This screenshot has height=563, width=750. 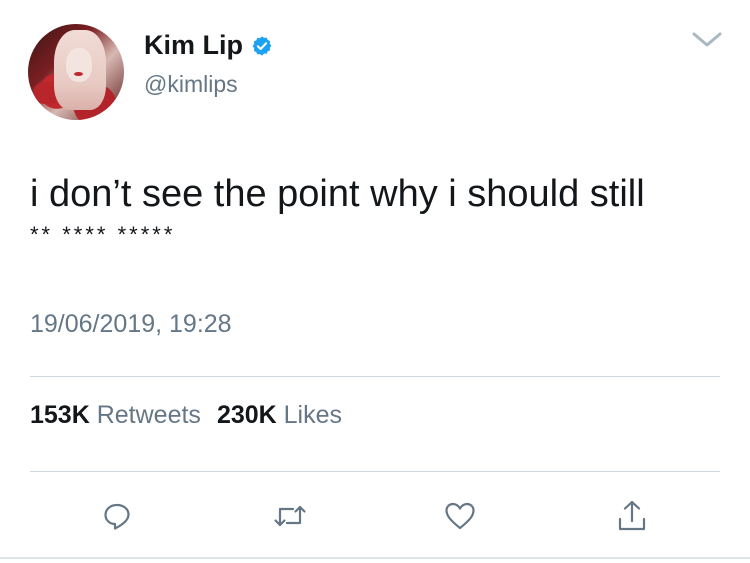 I want to click on avatar, so click(x=76, y=72).